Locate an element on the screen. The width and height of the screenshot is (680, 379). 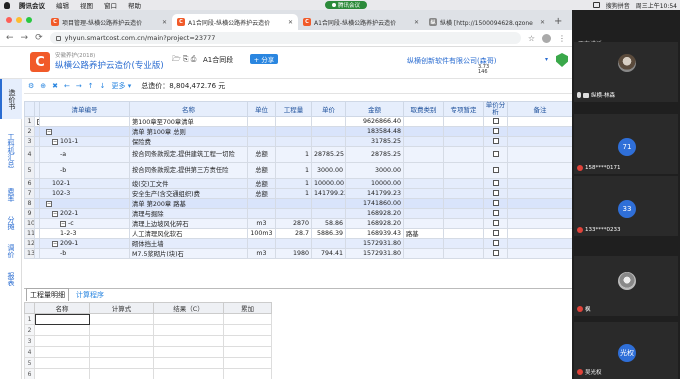
cell-code: −209-1 is located at coordinates (84, 243).